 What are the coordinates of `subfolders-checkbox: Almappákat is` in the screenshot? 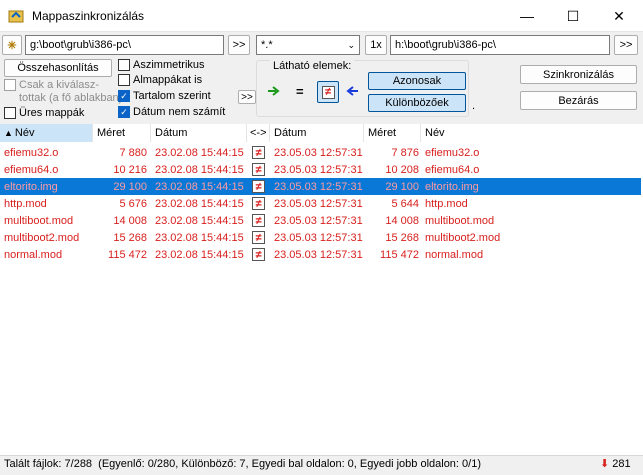 It's located at (160, 80).